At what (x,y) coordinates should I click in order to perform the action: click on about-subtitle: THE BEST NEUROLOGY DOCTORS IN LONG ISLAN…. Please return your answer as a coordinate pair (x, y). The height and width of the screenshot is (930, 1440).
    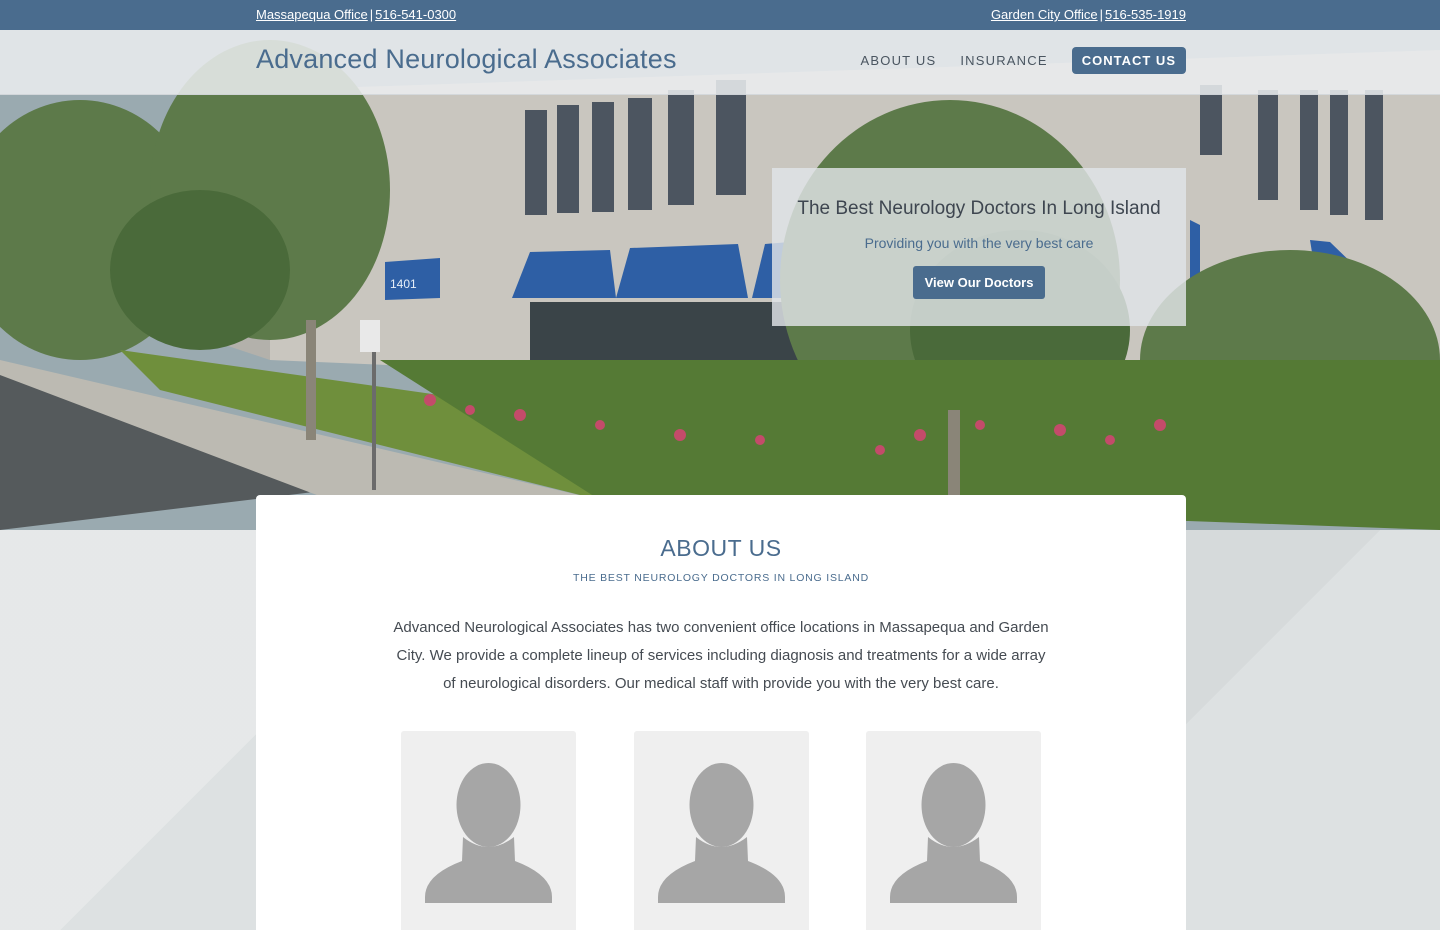
    Looking at the image, I should click on (721, 578).